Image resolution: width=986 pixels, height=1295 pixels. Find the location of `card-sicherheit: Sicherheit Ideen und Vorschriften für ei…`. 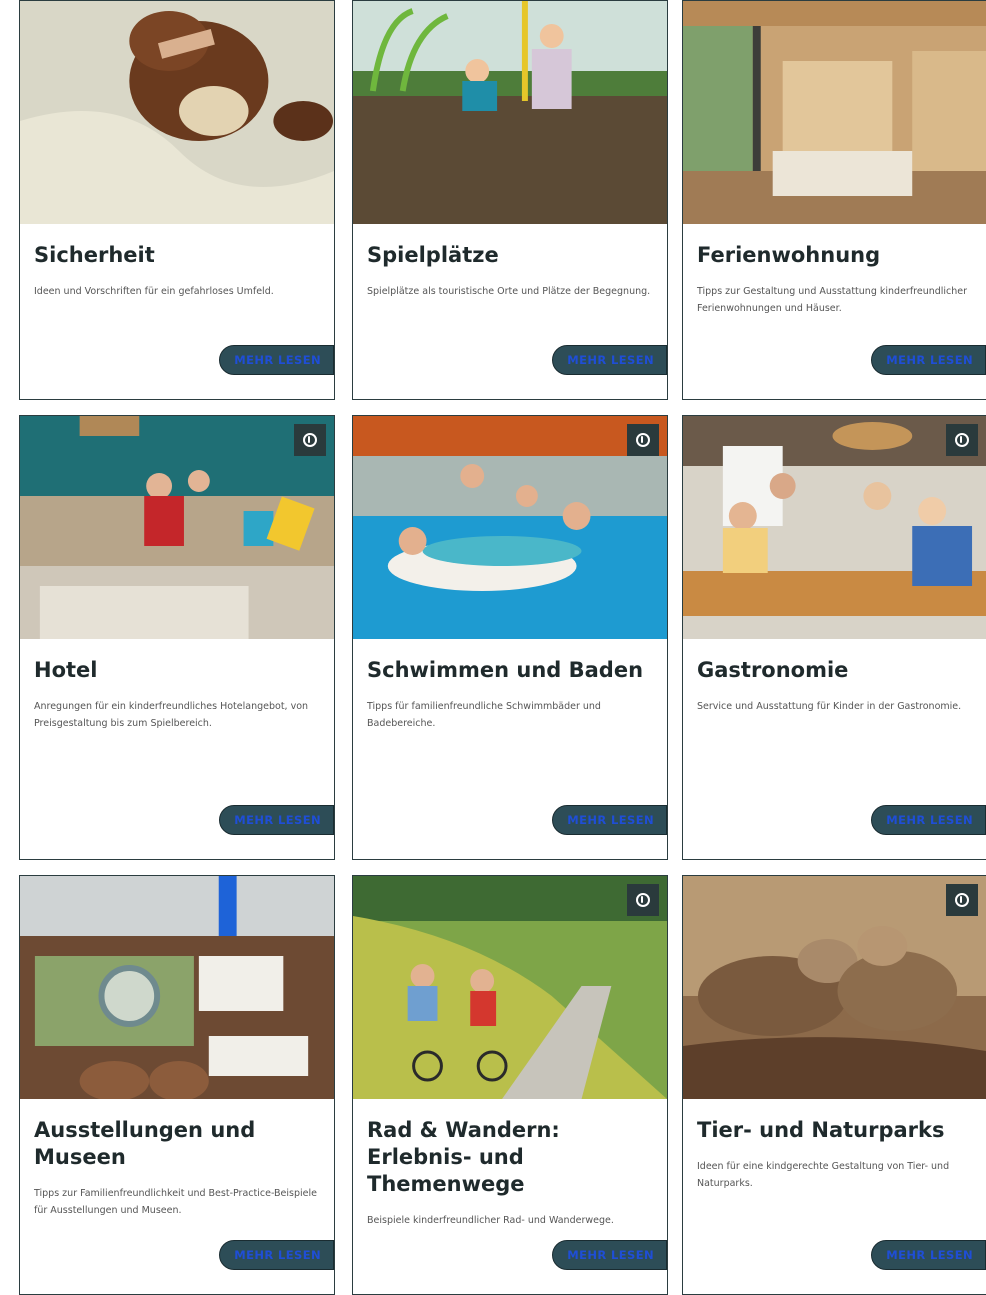

card-sicherheit: Sicherheit Ideen und Vorschriften für ei… is located at coordinates (177, 200).